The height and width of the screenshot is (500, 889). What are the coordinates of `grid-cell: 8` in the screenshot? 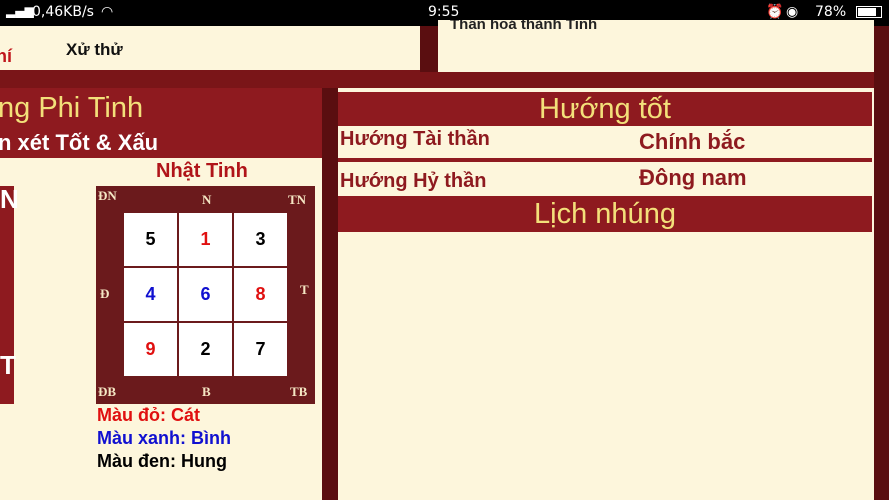 It's located at (260, 294).